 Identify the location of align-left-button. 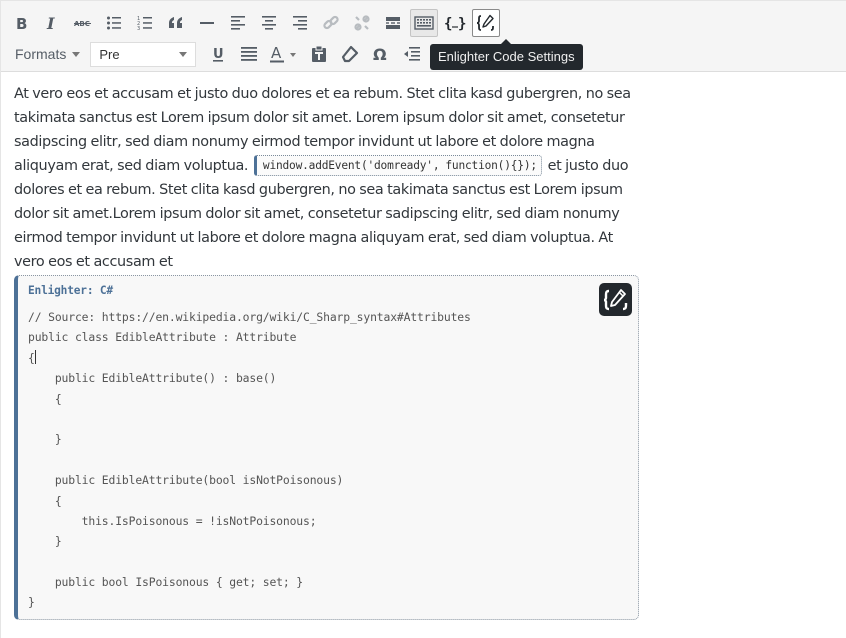
(238, 23).